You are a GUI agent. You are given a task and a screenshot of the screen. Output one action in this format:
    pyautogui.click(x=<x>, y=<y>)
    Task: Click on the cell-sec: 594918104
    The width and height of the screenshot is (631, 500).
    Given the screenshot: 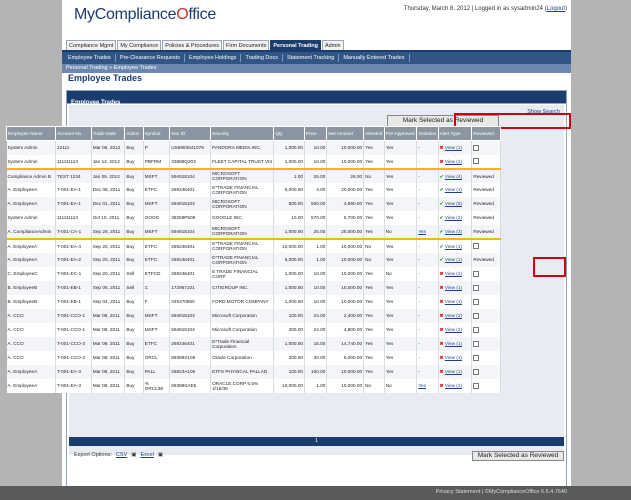 What is the action you would take?
    pyautogui.click(x=190, y=329)
    